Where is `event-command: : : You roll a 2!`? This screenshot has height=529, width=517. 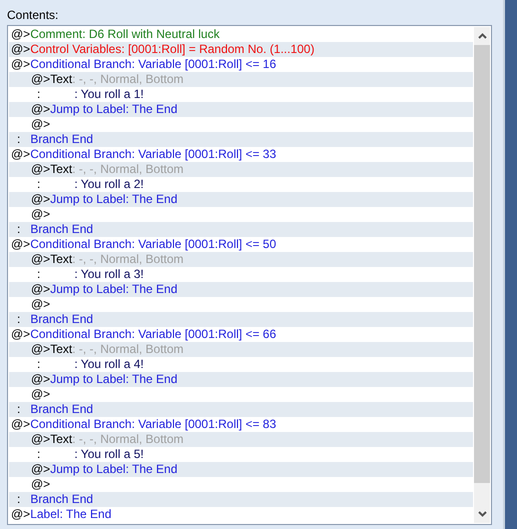 event-command: : : You roll a 2! is located at coordinates (241, 184).